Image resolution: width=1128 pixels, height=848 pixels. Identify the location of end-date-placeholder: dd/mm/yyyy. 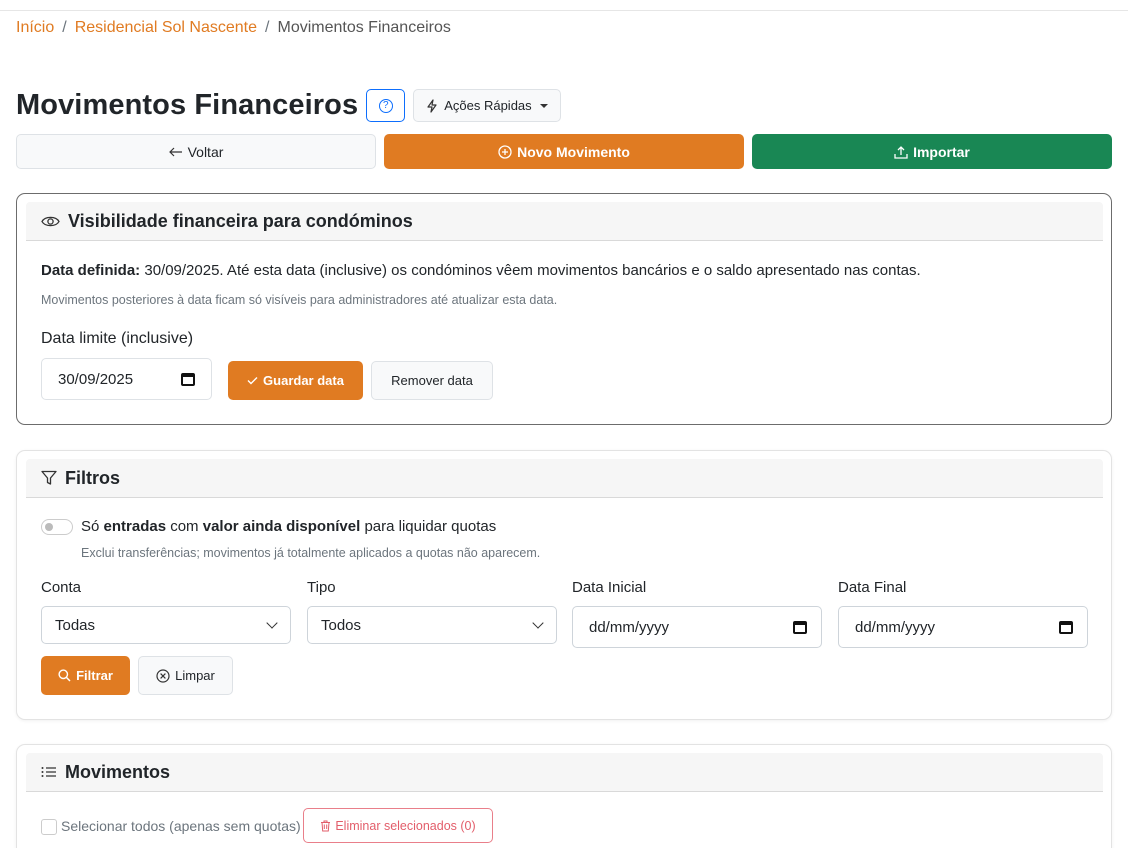
(895, 627).